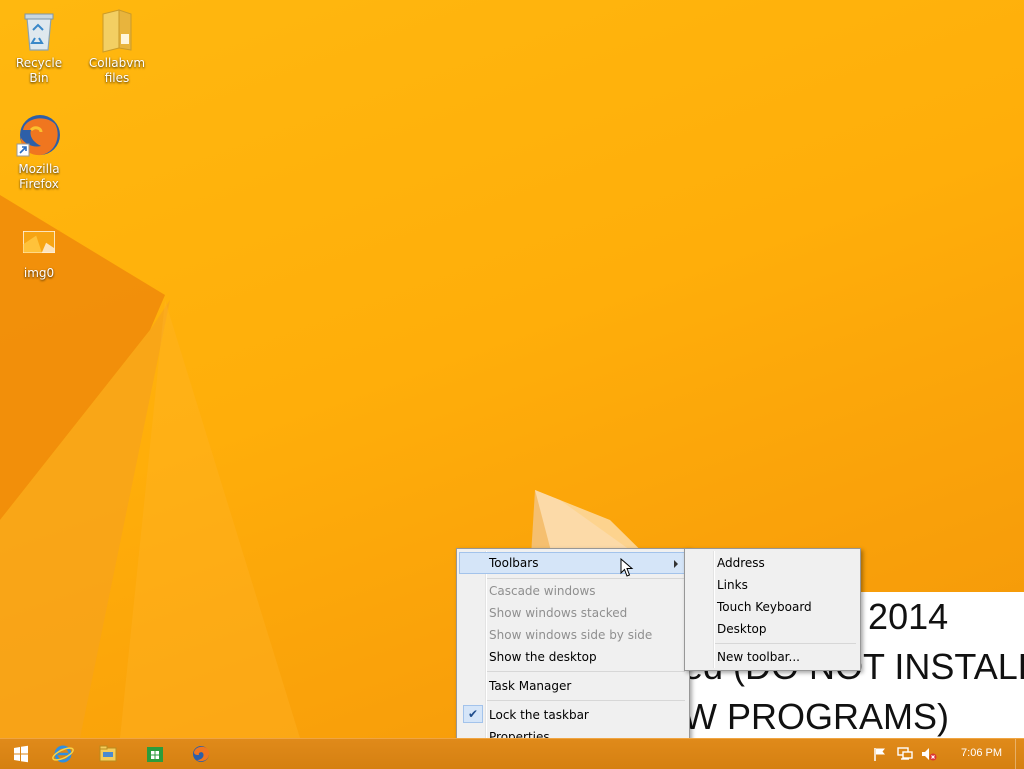  What do you see at coordinates (117, 31) in the screenshot?
I see `folder-icon` at bounding box center [117, 31].